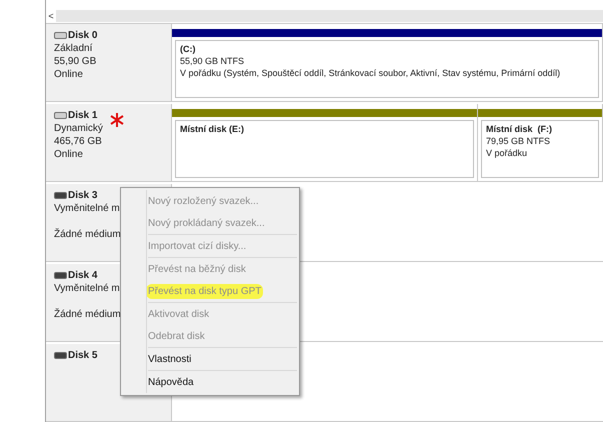  Describe the element at coordinates (83, 275) in the screenshot. I see `disk-name: Disk 4` at that location.